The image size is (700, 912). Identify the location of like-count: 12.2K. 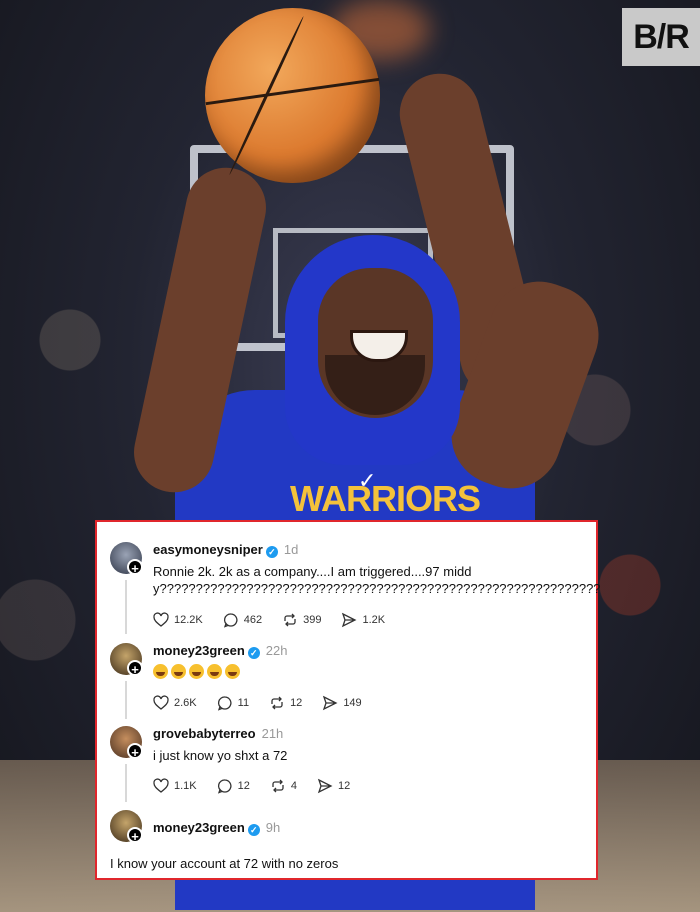
(188, 620).